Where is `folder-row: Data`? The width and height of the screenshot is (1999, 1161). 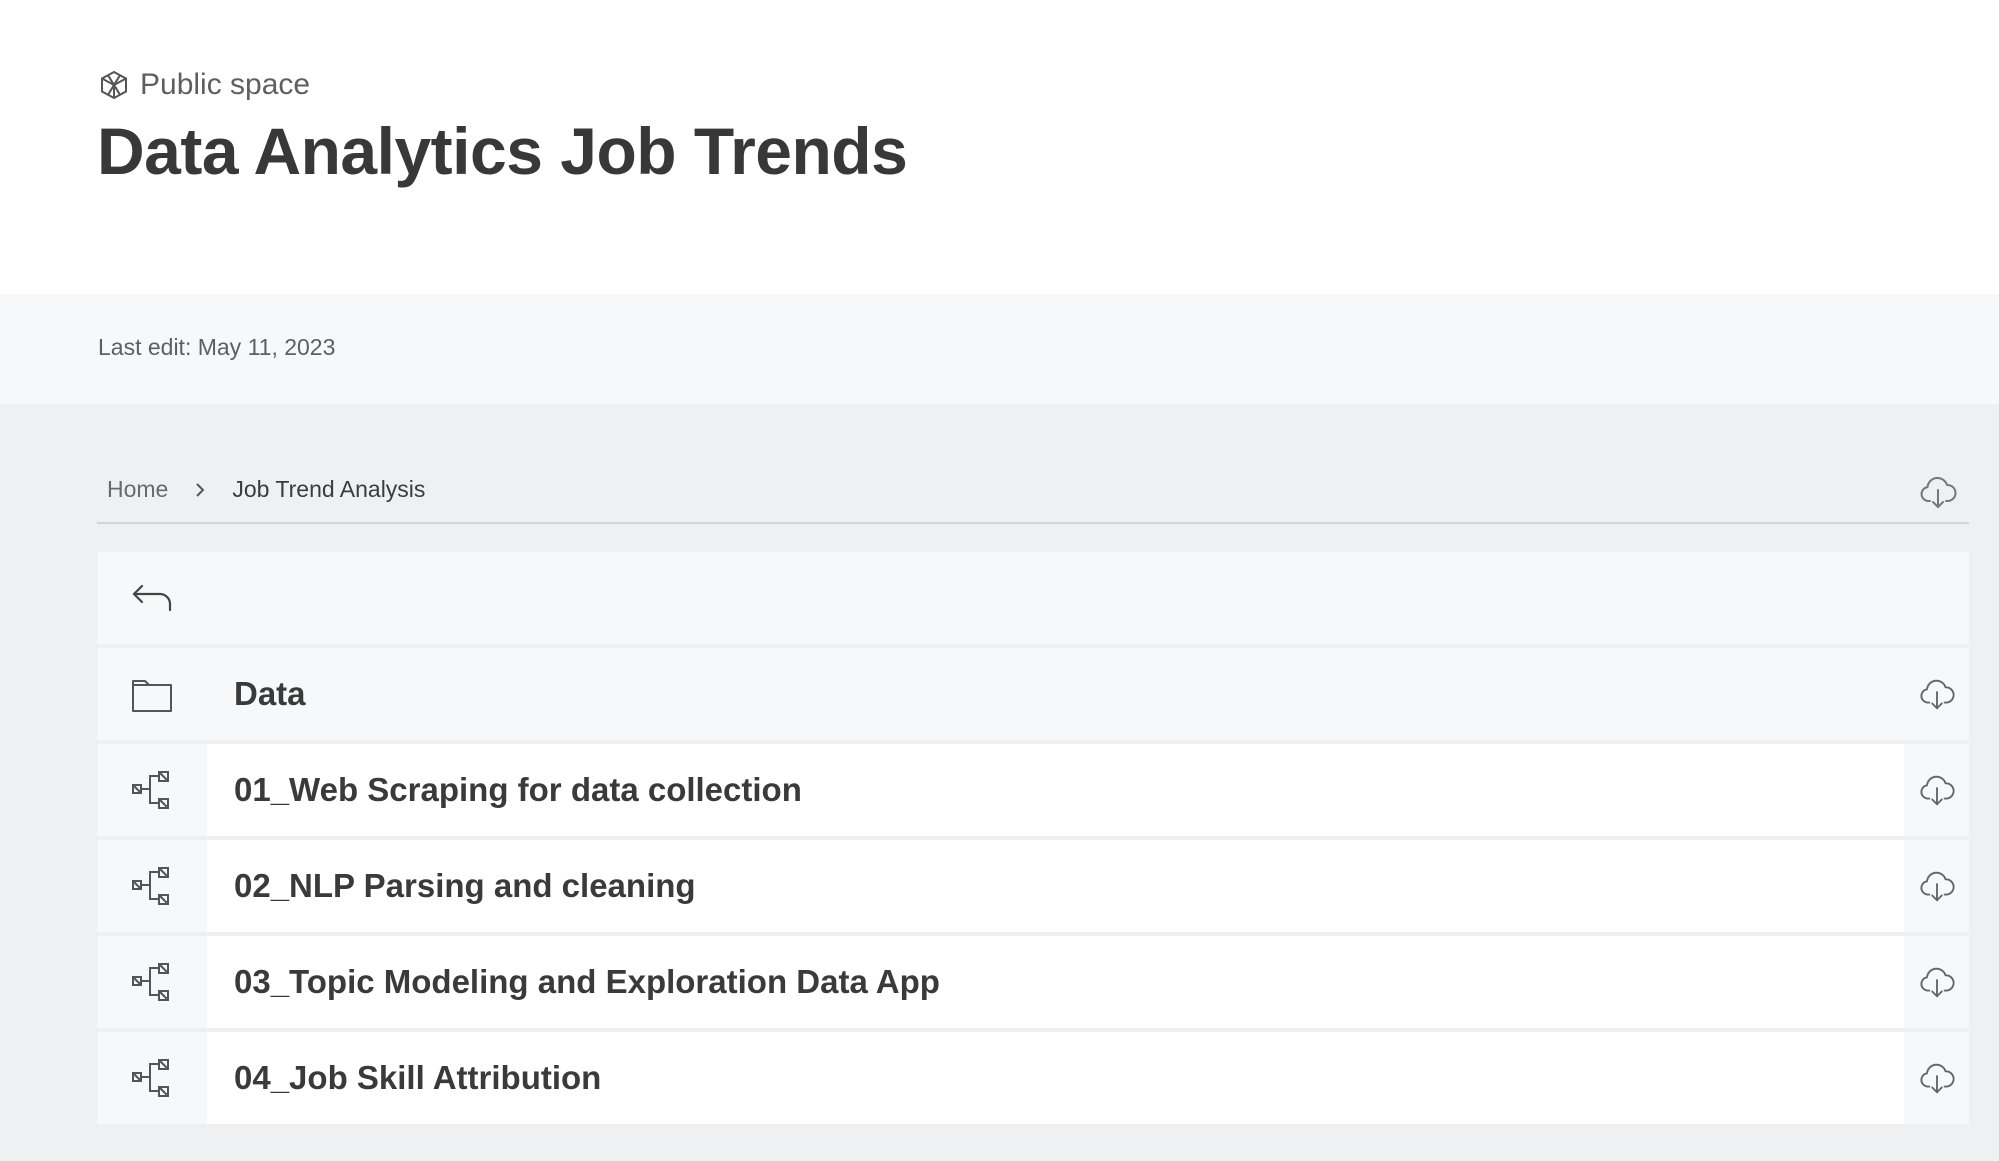
folder-row: Data is located at coordinates (1033, 694).